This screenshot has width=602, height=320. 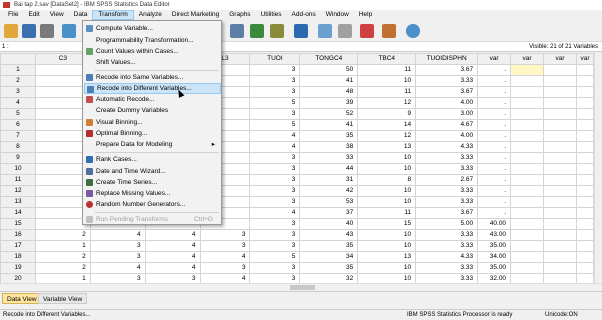 What do you see at coordinates (18, 202) in the screenshot?
I see `row-number: 13` at bounding box center [18, 202].